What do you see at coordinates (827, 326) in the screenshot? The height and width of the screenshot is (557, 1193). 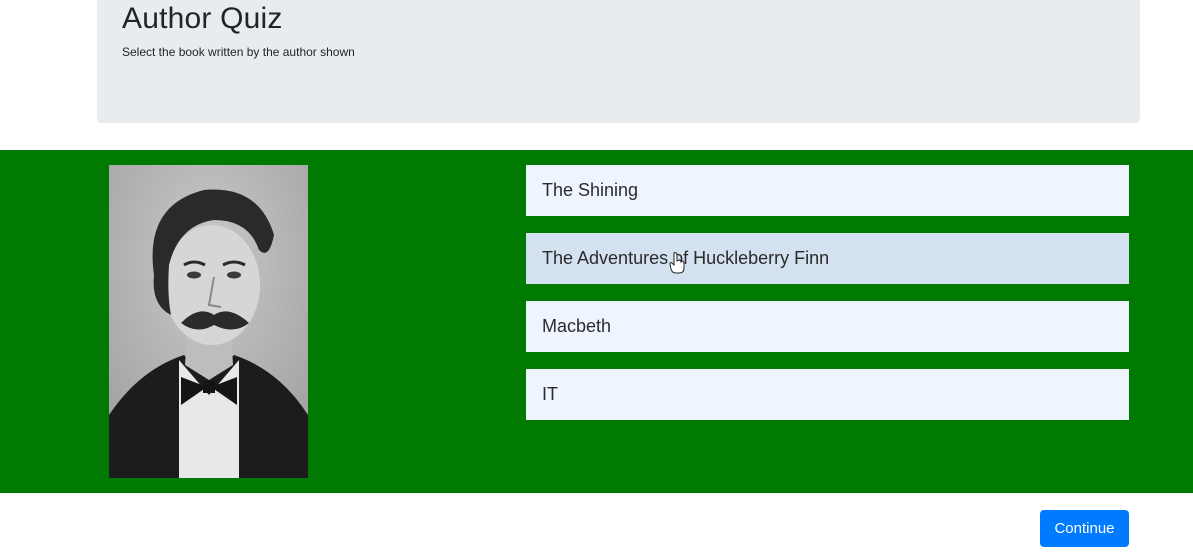 I see `answer-option: Macbeth` at bounding box center [827, 326].